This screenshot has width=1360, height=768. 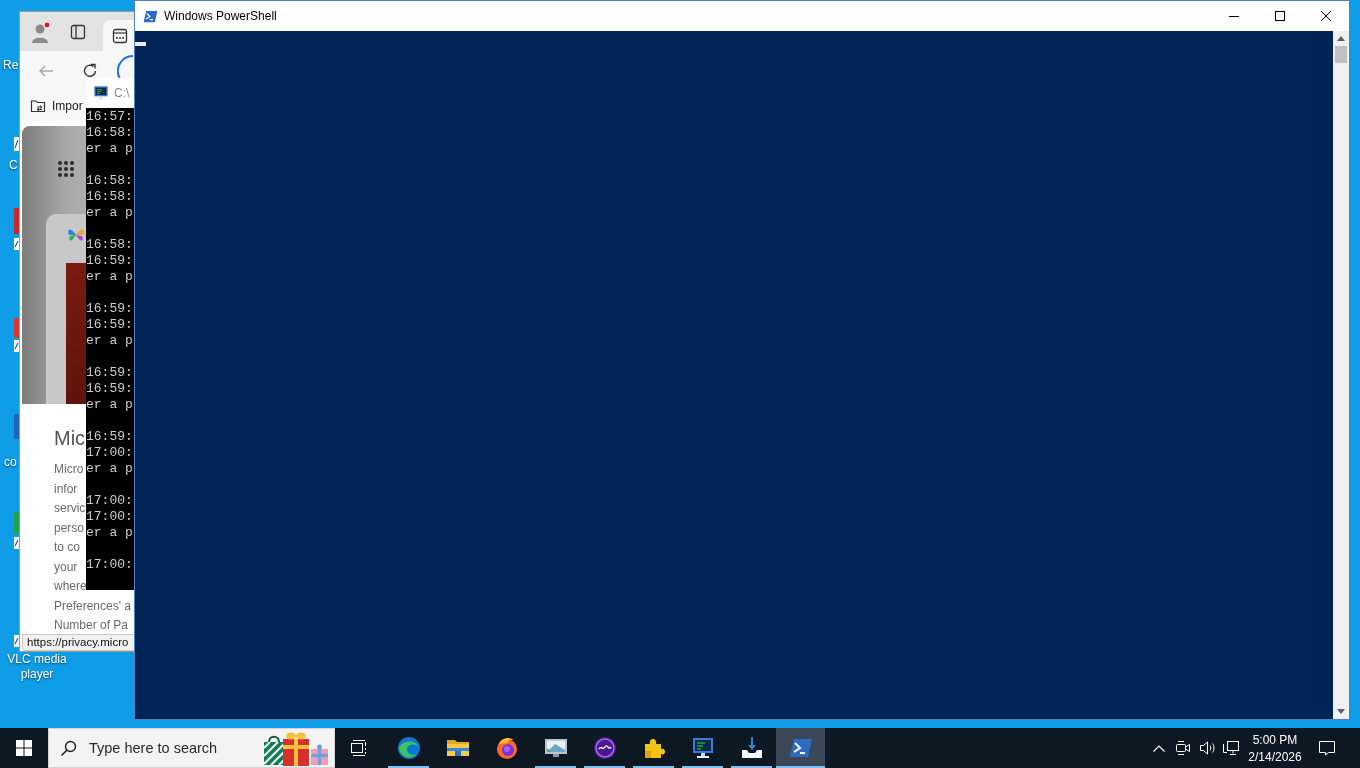 What do you see at coordinates (140, 44) in the screenshot?
I see `text-cursor` at bounding box center [140, 44].